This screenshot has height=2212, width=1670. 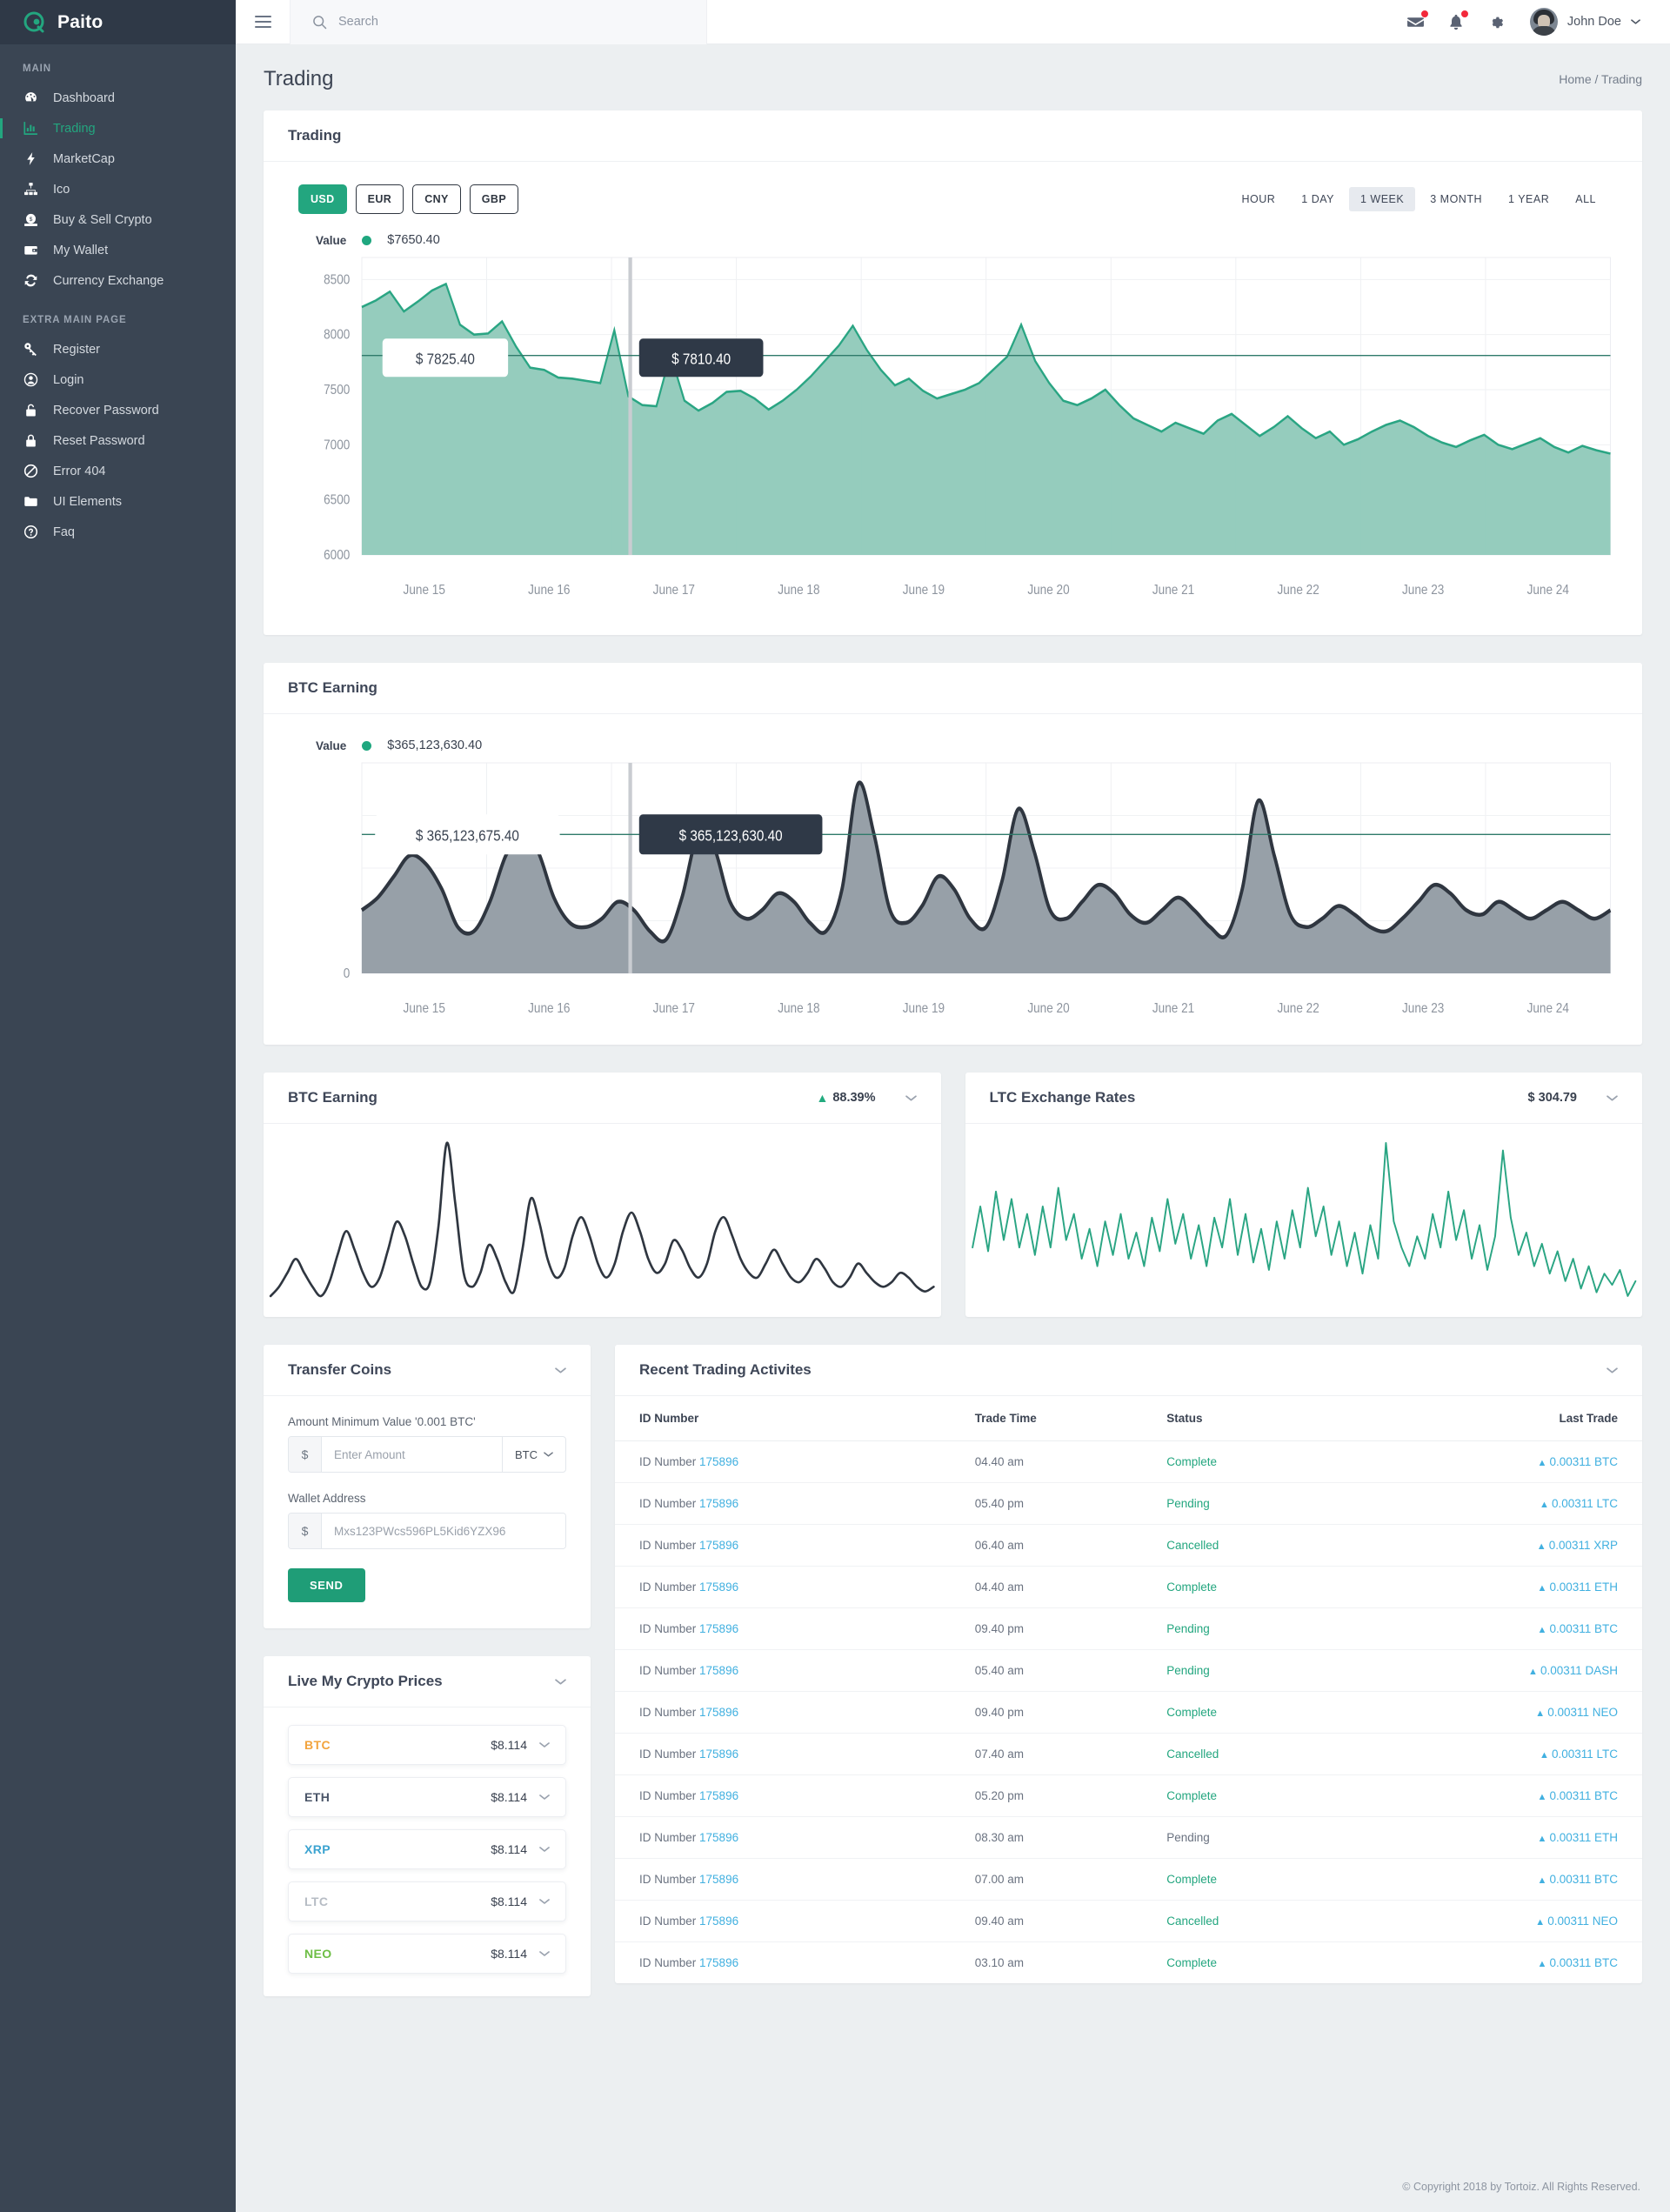 What do you see at coordinates (315, 135) in the screenshot?
I see `card-title: Trading` at bounding box center [315, 135].